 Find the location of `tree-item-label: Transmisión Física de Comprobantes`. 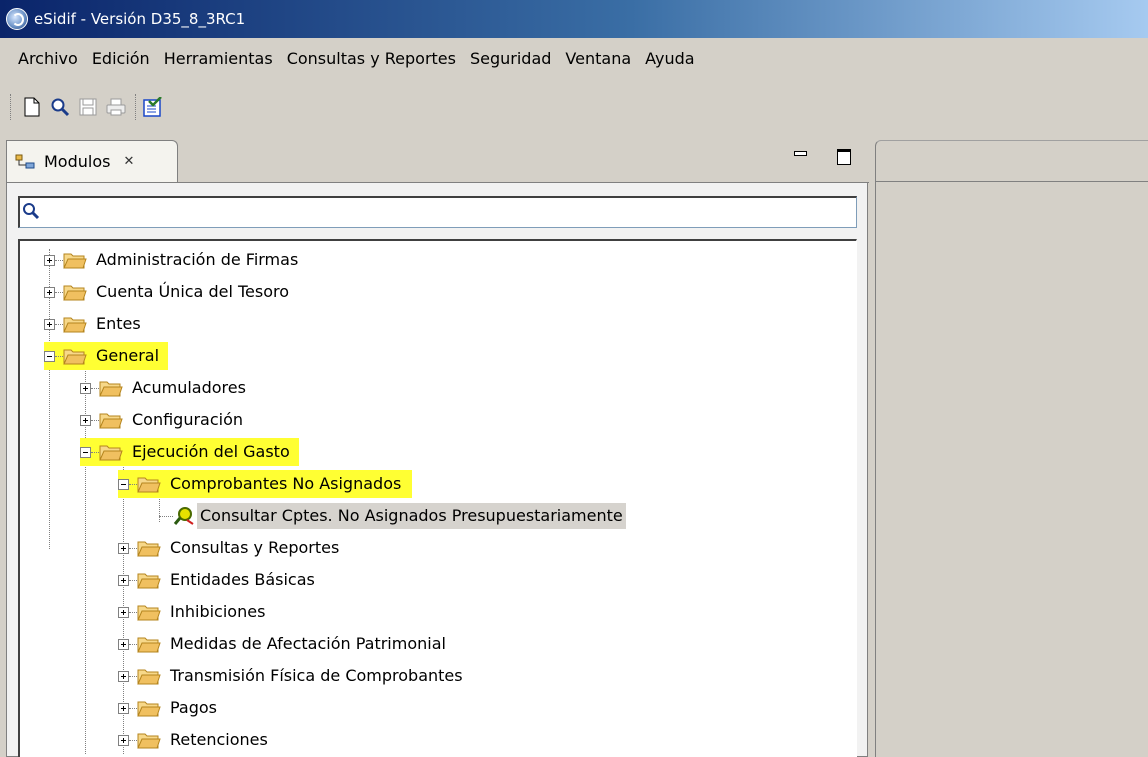

tree-item-label: Transmisión Física de Comprobantes is located at coordinates (316, 675).